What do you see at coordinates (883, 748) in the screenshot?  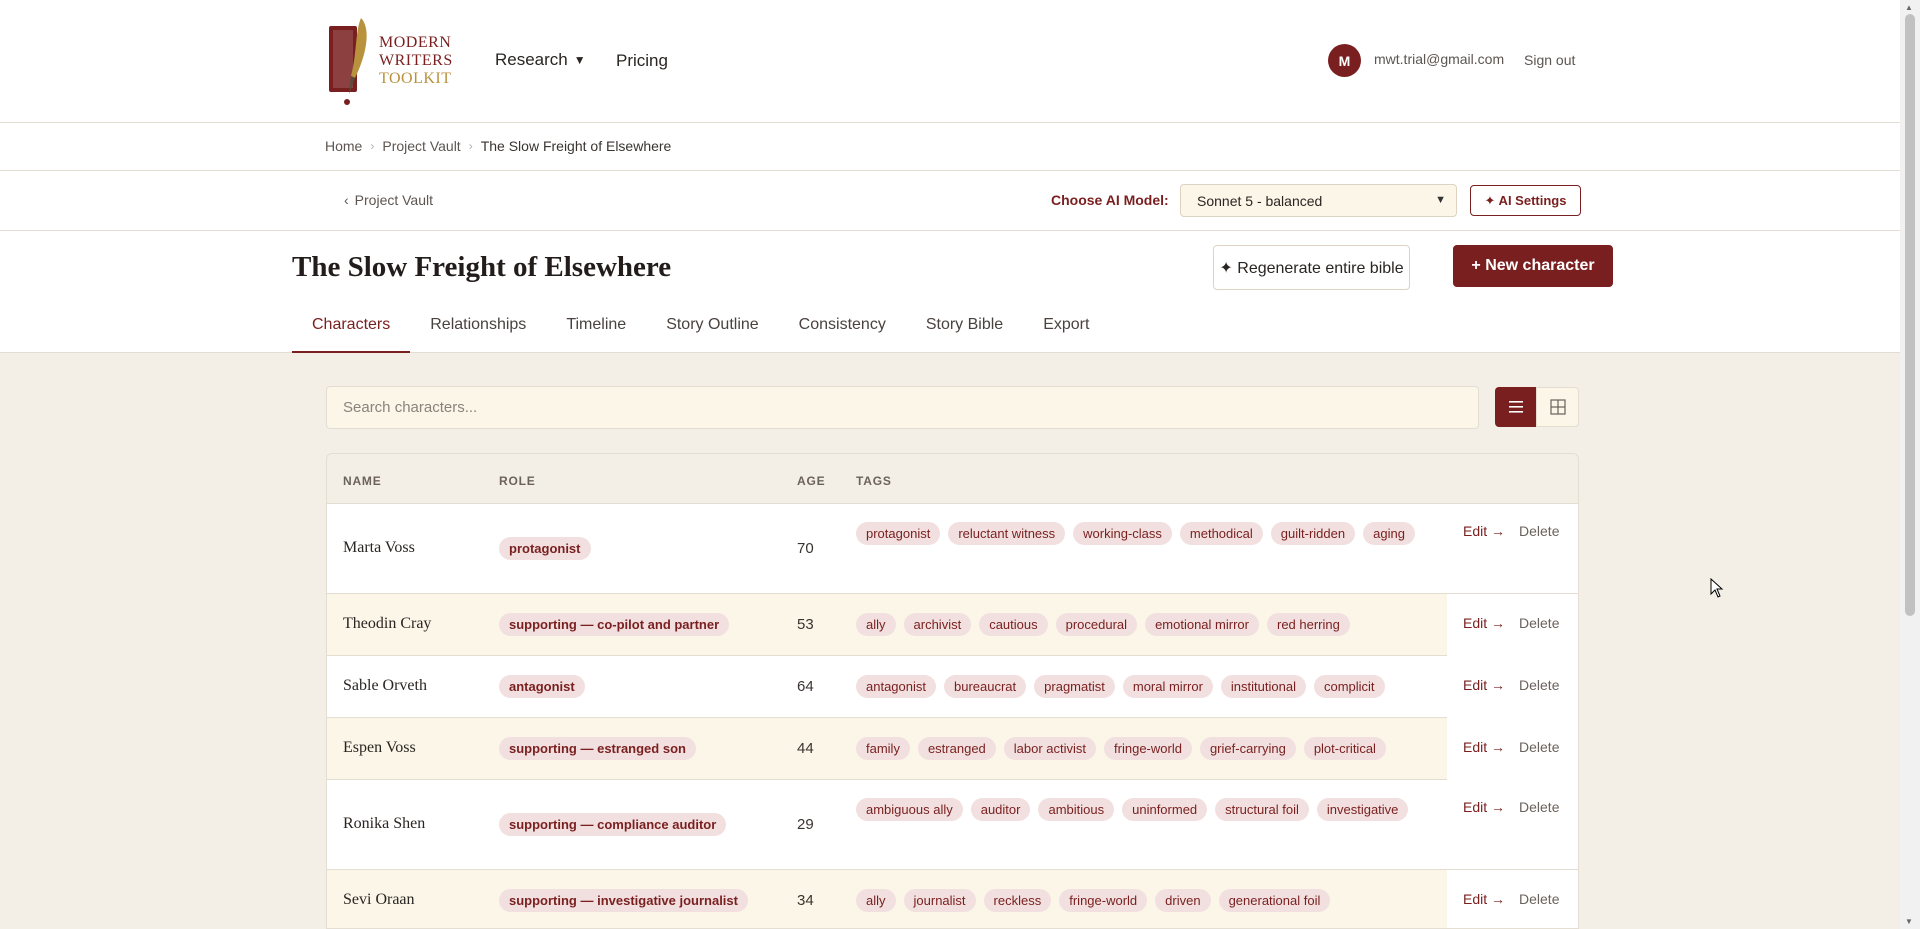 I see `tag-chip: family` at bounding box center [883, 748].